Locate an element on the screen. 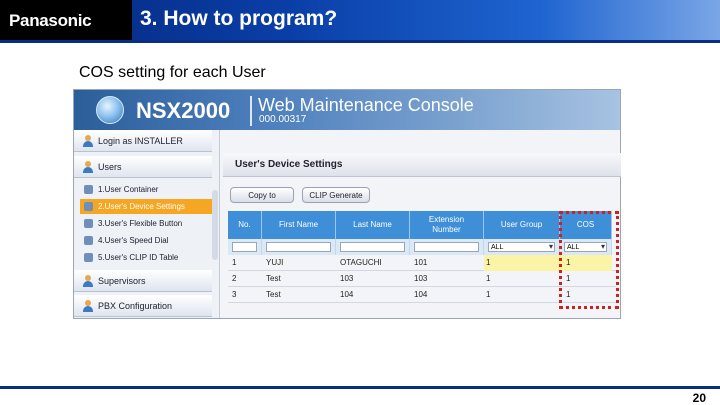 Image resolution: width=720 pixels, height=405 pixels. page-number: 20 is located at coordinates (699, 398).